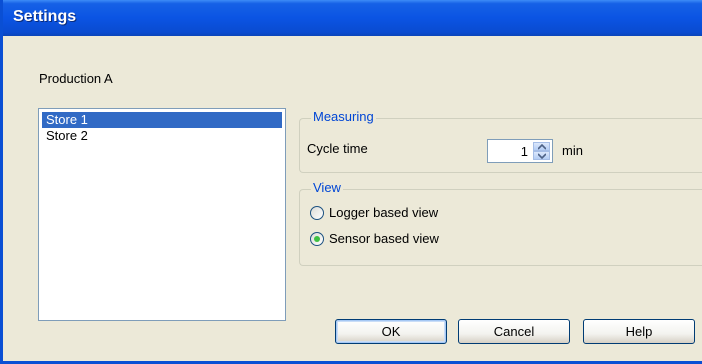 The image size is (702, 364). Describe the element at coordinates (327, 187) in the screenshot. I see `view-legend: View` at that location.